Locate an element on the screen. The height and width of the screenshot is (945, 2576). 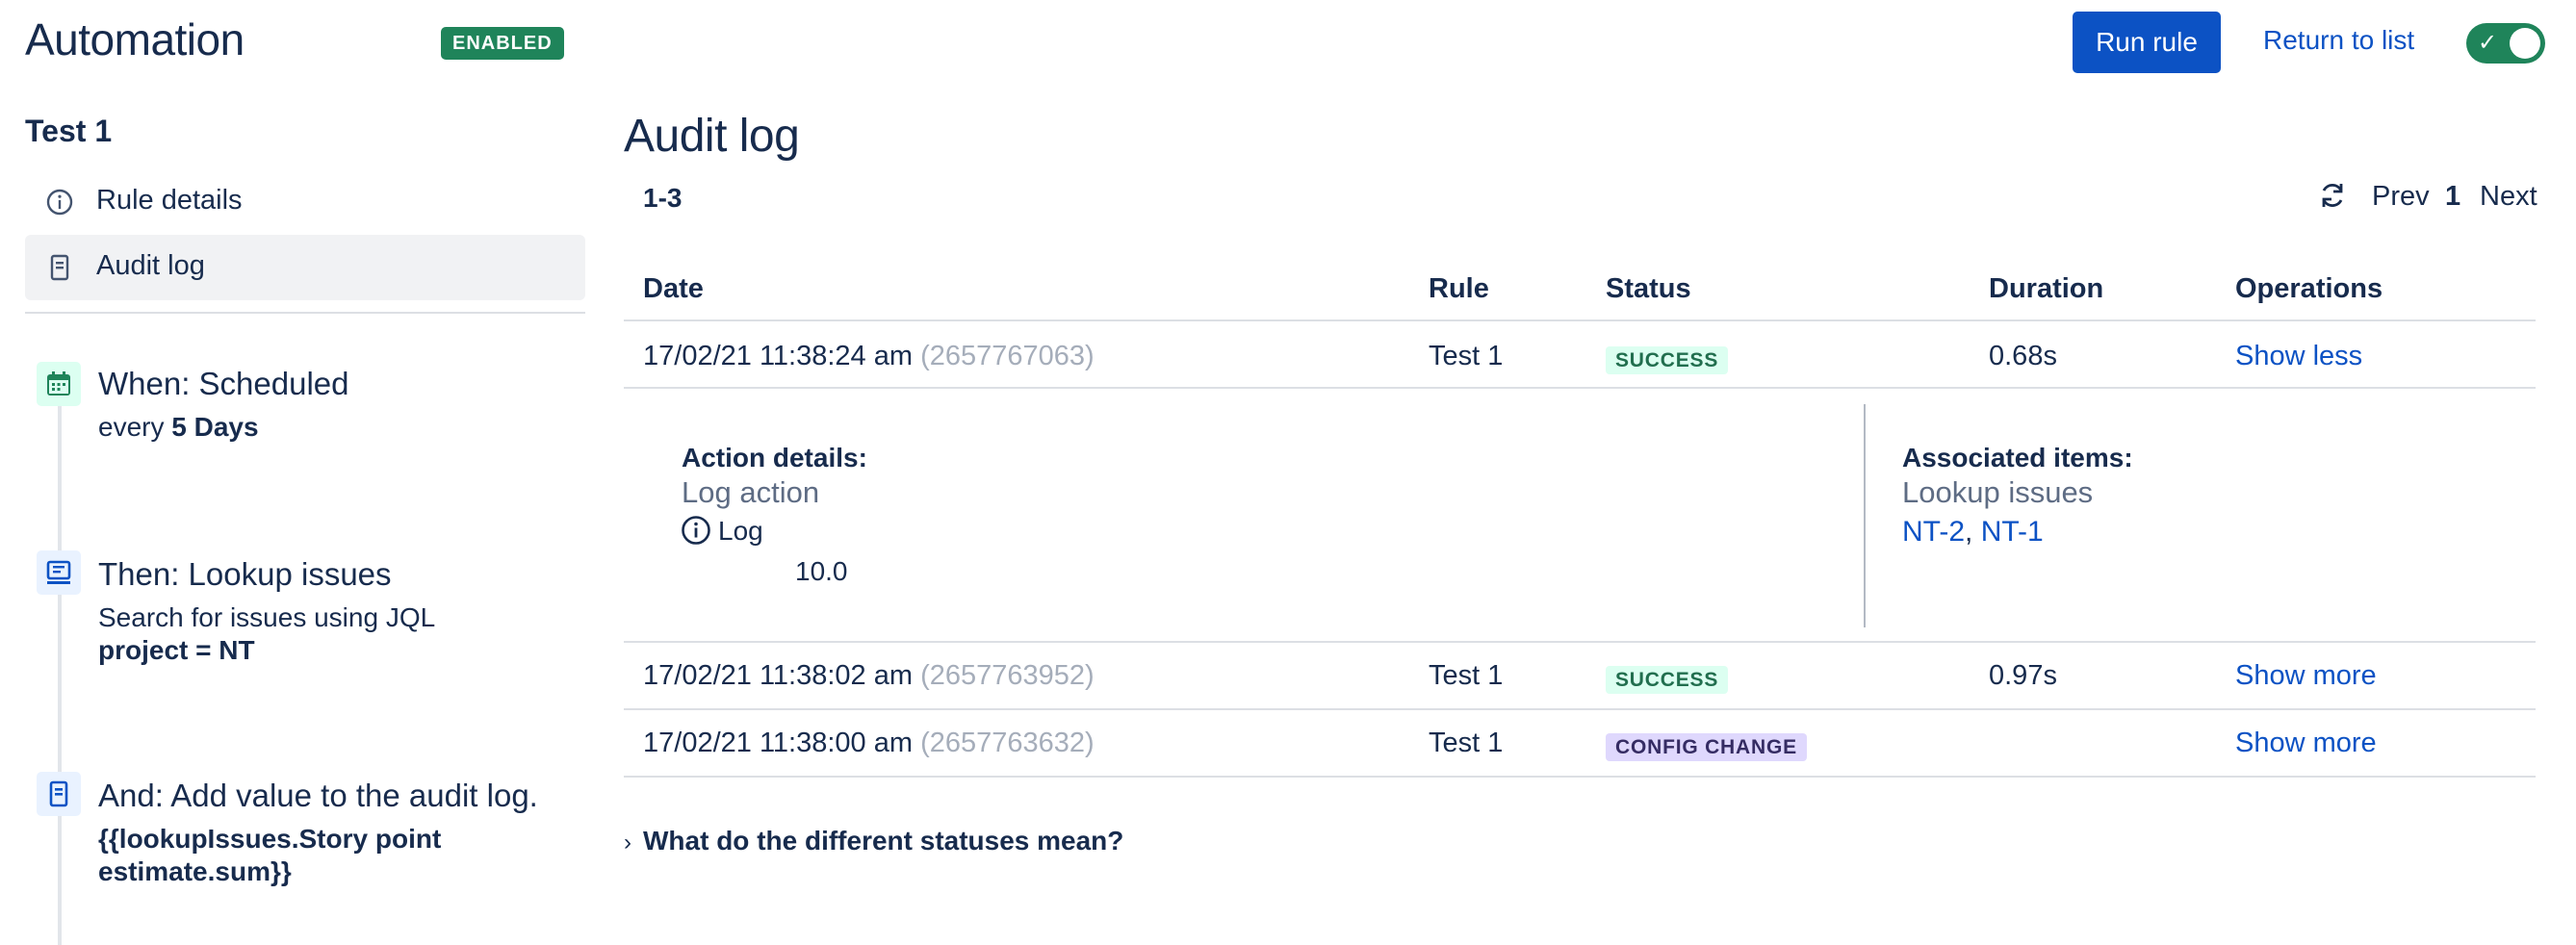
enabled-badge: ENABLED is located at coordinates (502, 43).